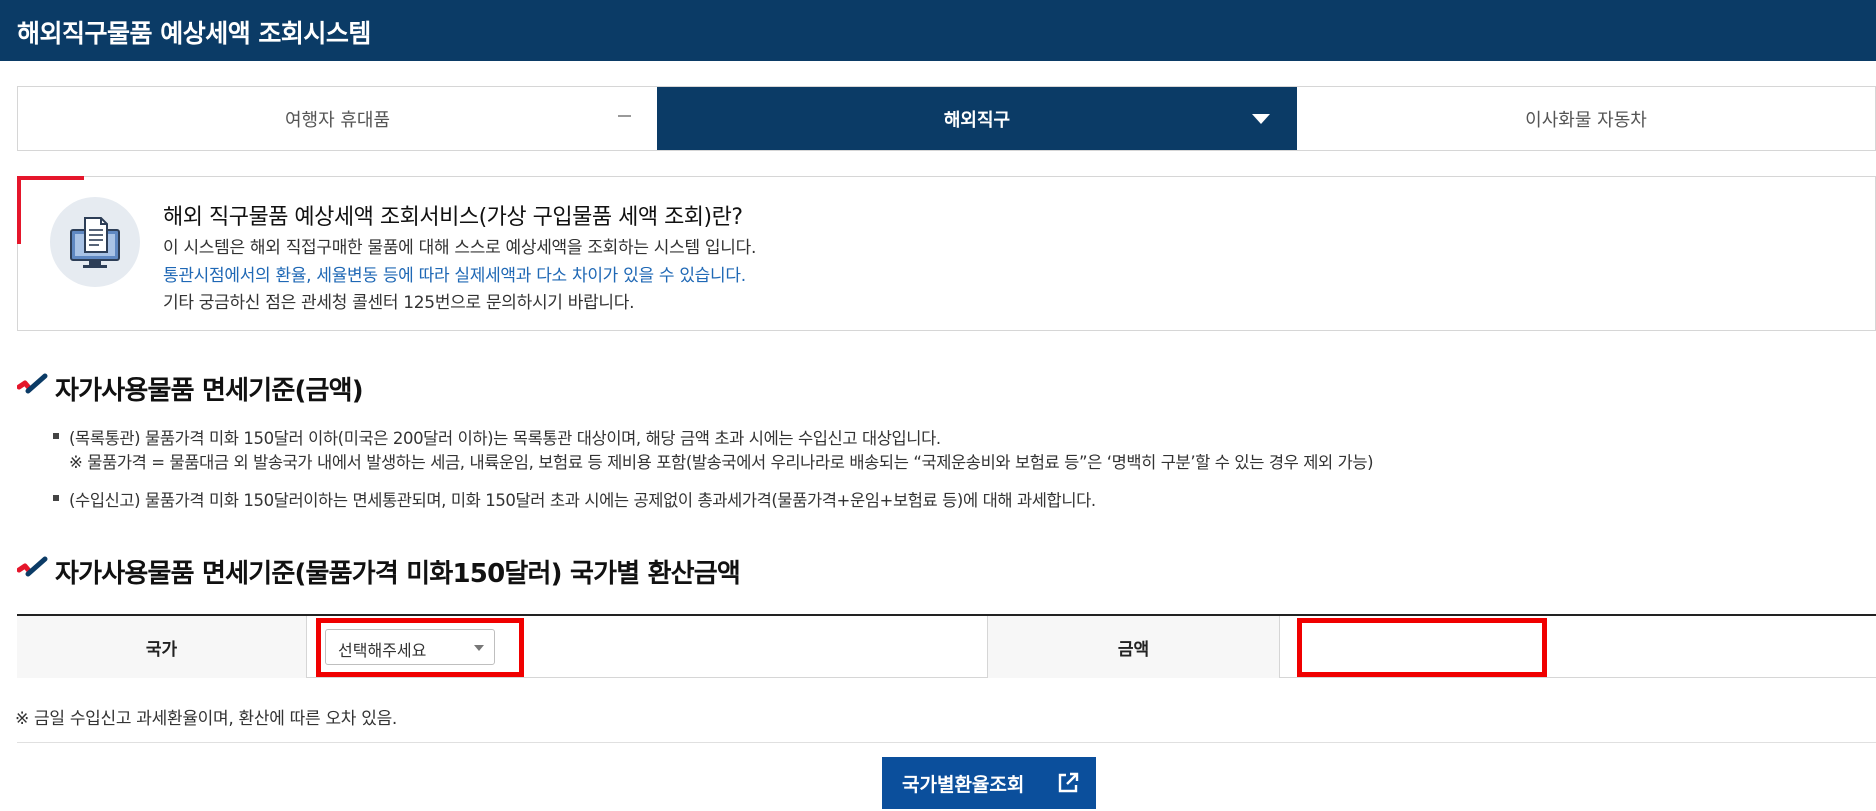 This screenshot has height=811, width=1876. I want to click on minus-icon, so click(624, 116).